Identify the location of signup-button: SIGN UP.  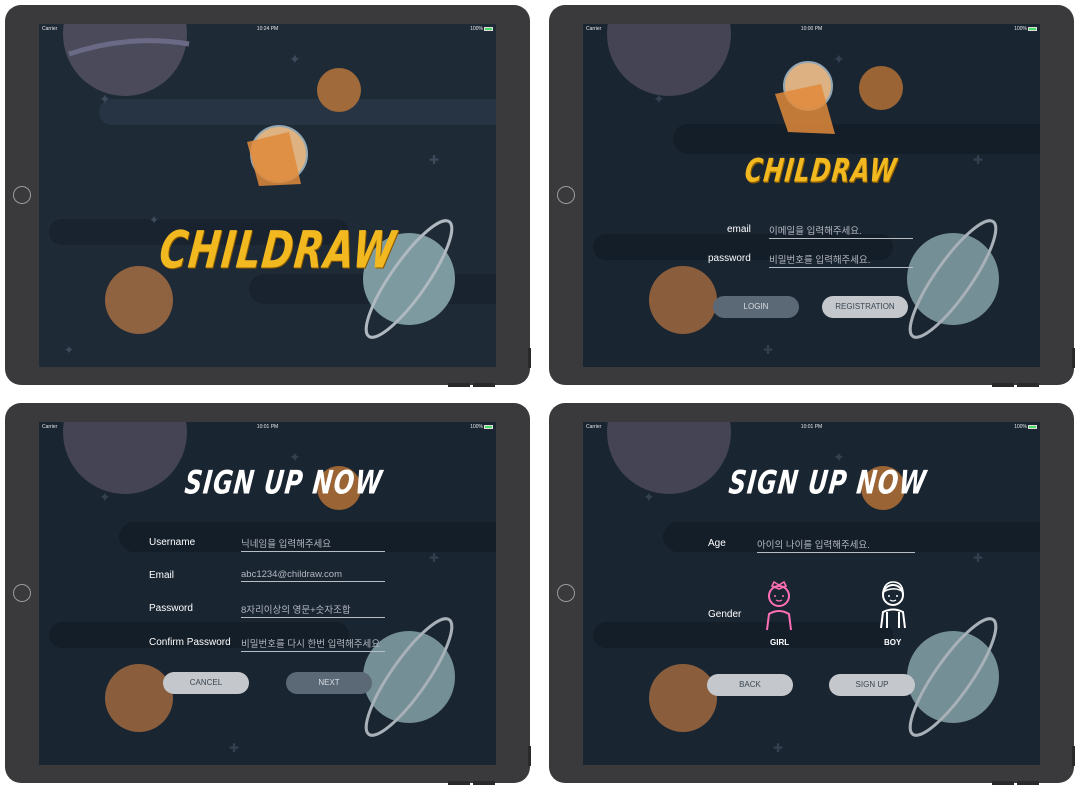
(872, 685).